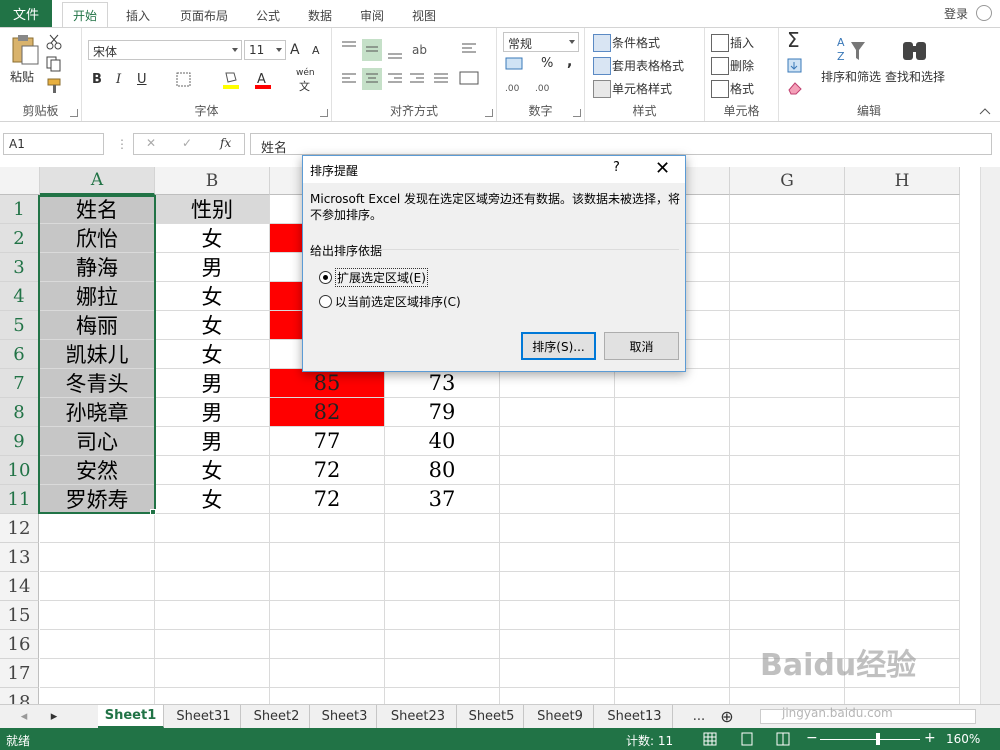  What do you see at coordinates (787, 586) in the screenshot?
I see `cell-g14` at bounding box center [787, 586].